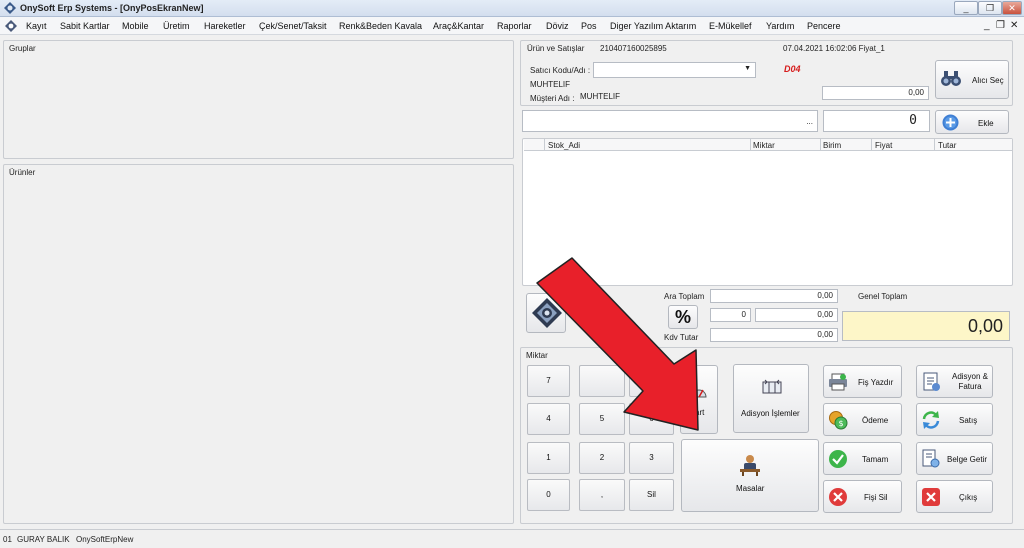 The height and width of the screenshot is (548, 1024). I want to click on menu-raporlar: Raporlar, so click(514, 26).